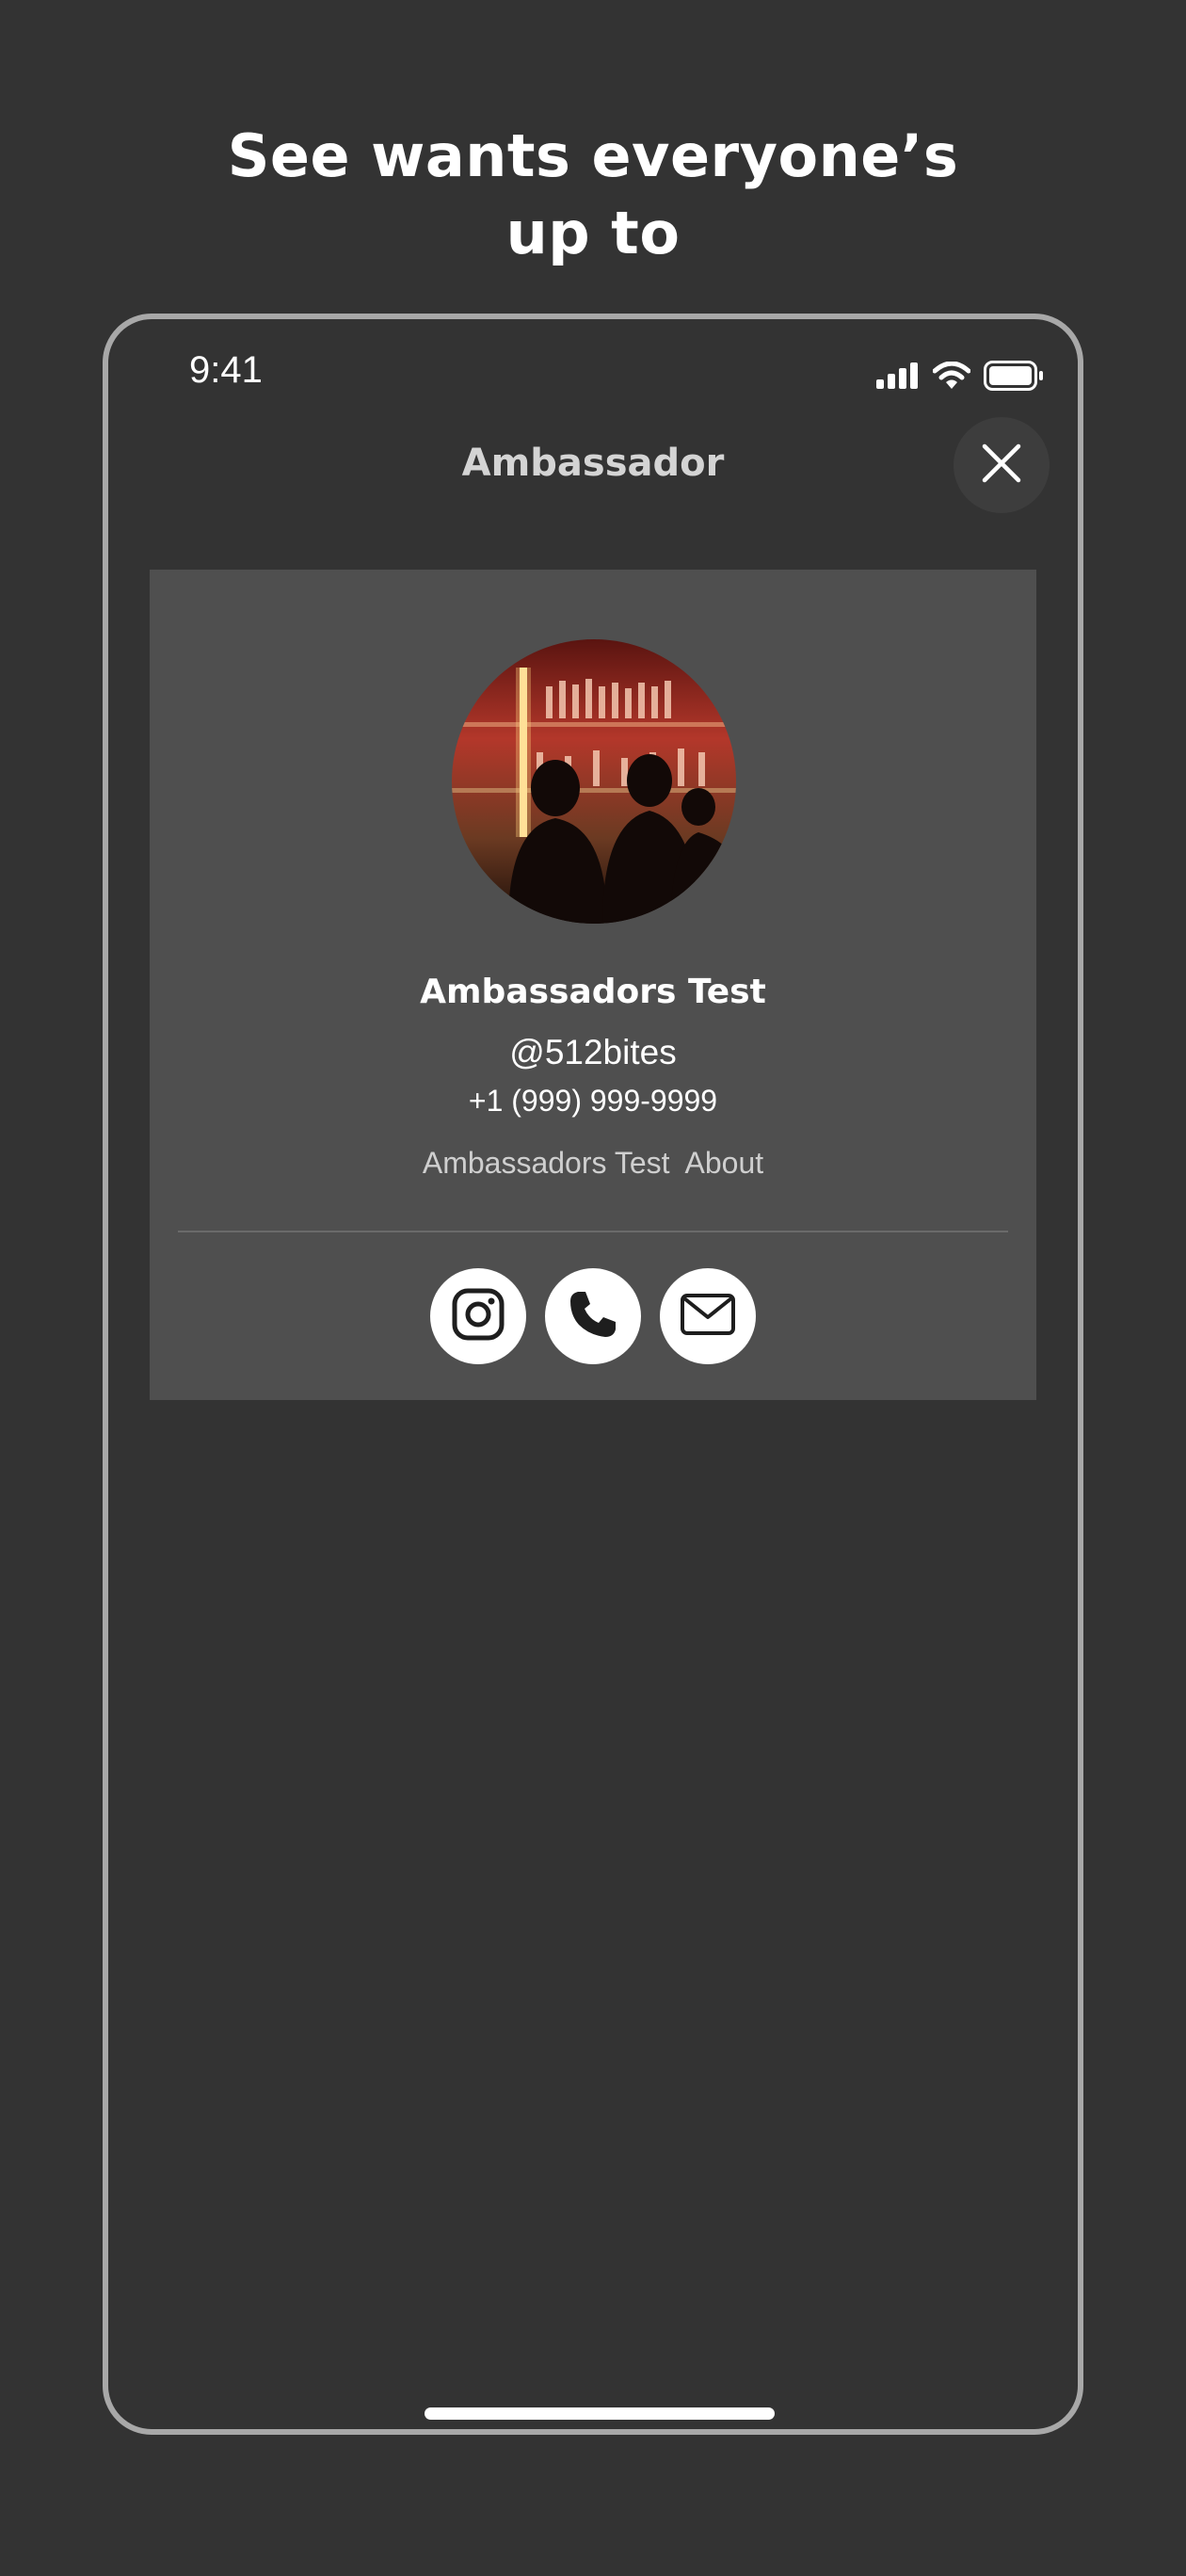 The image size is (1186, 2576). I want to click on close-icon, so click(1001, 465).